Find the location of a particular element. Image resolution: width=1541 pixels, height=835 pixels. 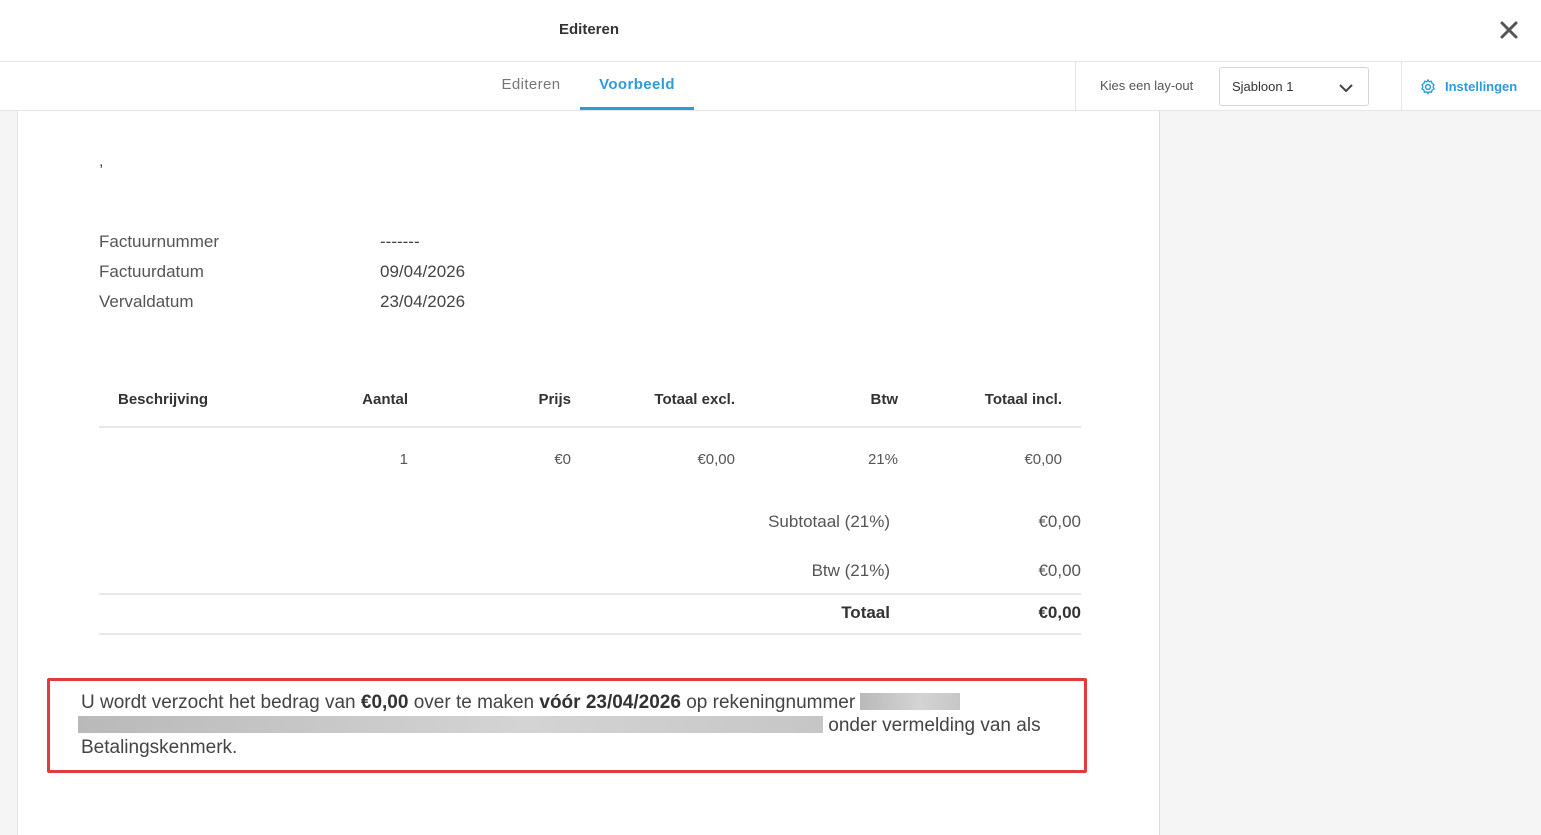

settings-button: Instellingen is located at coordinates (1471, 86).